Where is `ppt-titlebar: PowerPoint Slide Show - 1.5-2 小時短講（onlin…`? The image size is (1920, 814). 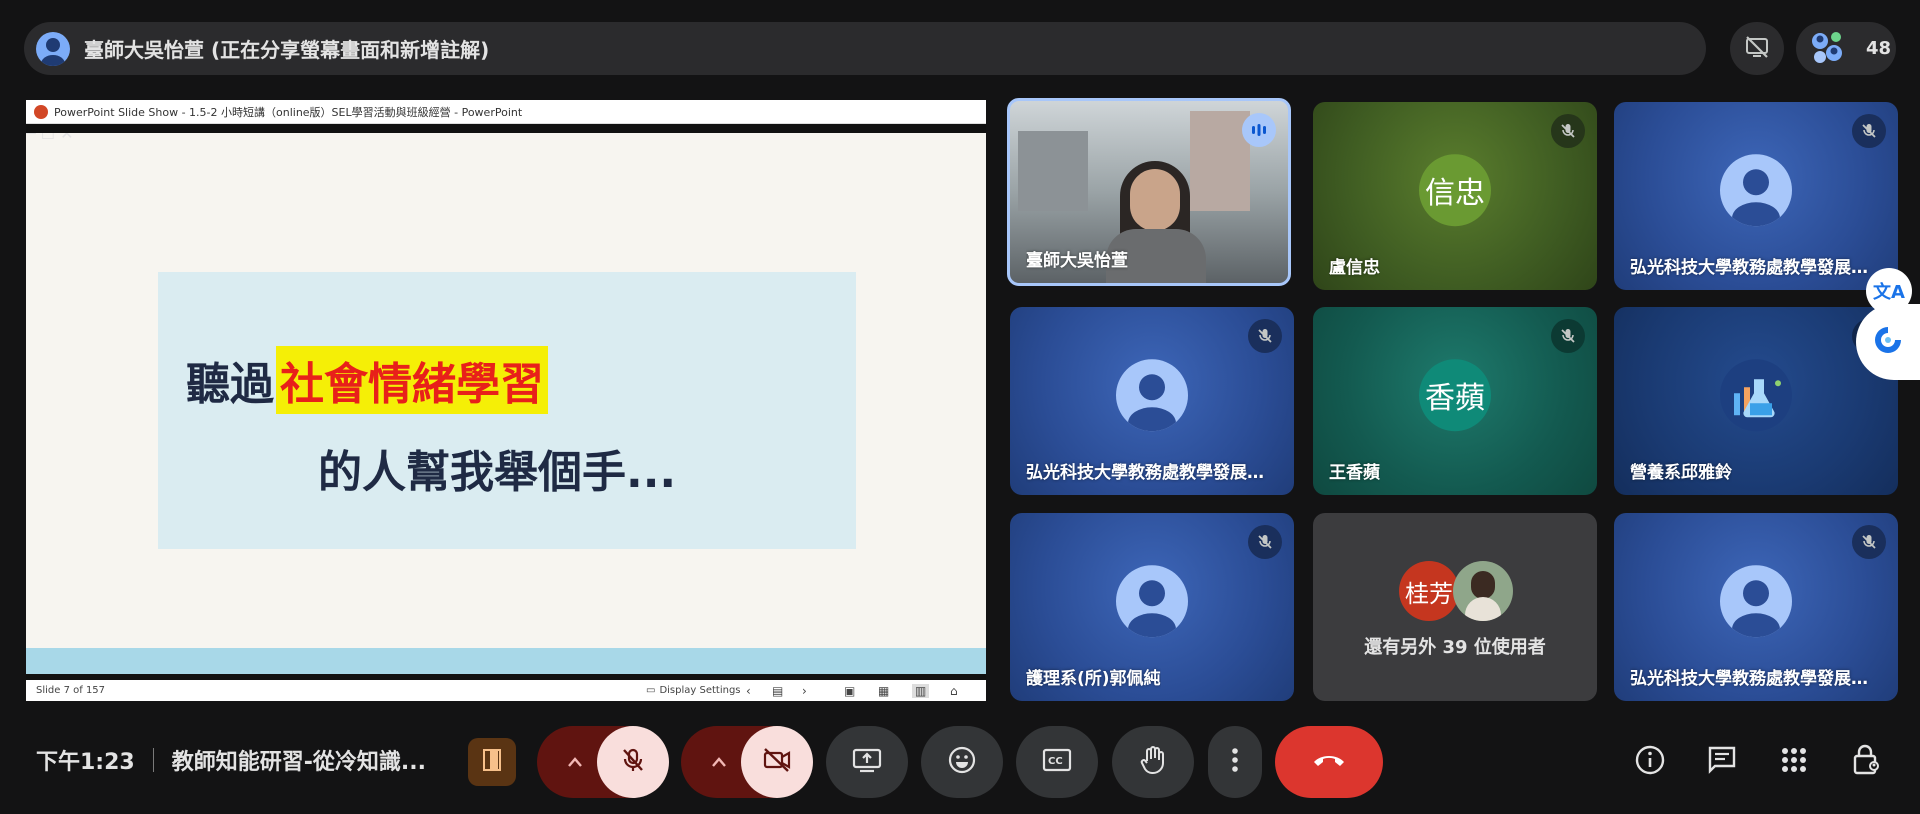
ppt-titlebar: PowerPoint Slide Show - 1.5-2 小時短講（onlin… is located at coordinates (506, 112).